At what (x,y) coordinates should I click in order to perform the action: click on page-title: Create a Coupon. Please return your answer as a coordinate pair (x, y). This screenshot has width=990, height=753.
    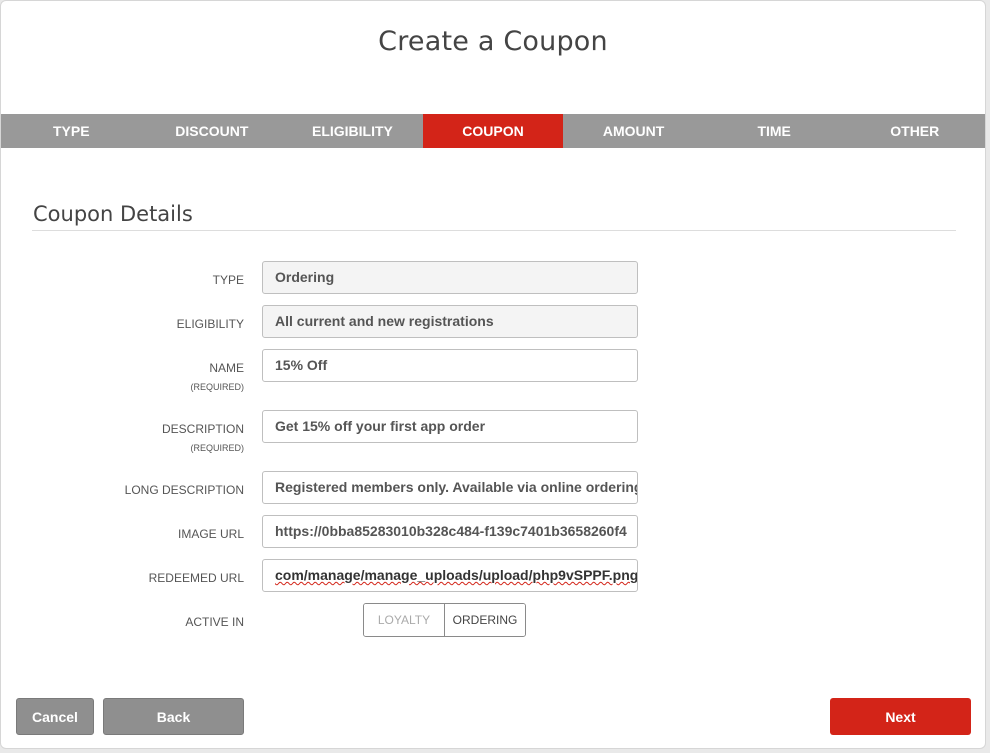
    Looking at the image, I should click on (493, 41).